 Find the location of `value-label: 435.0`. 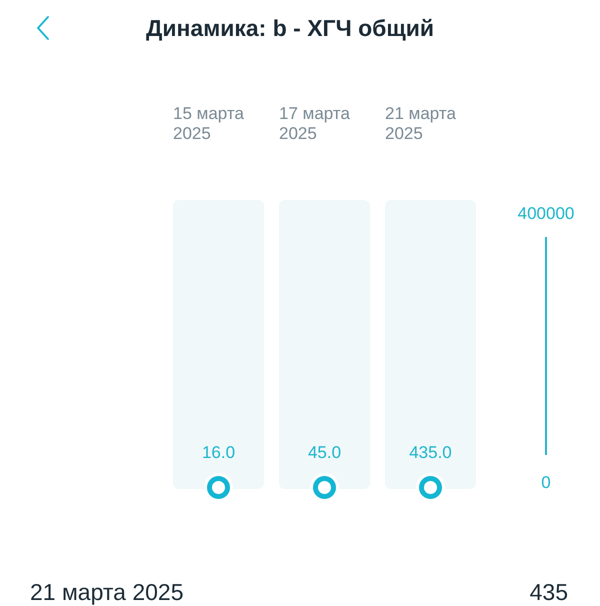

value-label: 435.0 is located at coordinates (430, 453).